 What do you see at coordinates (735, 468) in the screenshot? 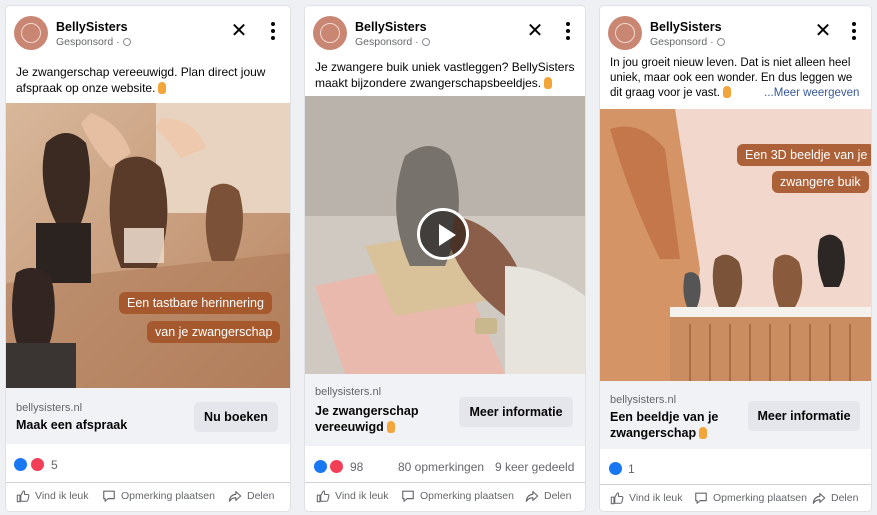
I see `reaction-bar: 1` at bounding box center [735, 468].